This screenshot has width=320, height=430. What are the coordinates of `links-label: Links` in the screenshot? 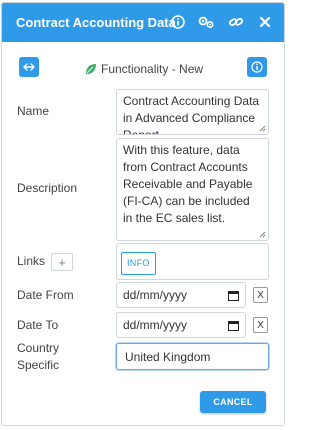 It's located at (31, 261).